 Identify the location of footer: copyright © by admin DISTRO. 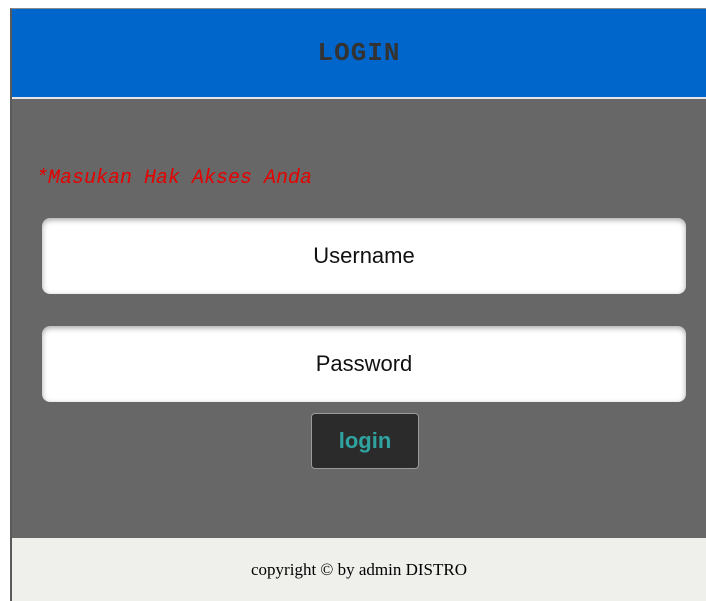
(359, 569).